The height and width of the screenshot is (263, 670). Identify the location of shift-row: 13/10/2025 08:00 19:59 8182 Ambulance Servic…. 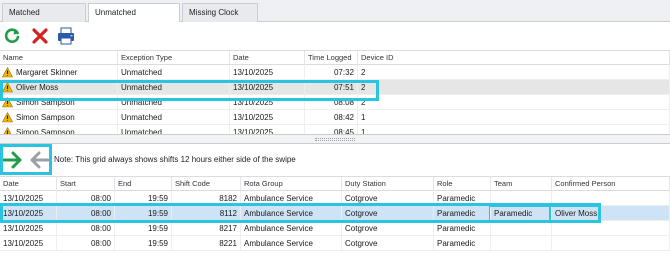
(335, 198).